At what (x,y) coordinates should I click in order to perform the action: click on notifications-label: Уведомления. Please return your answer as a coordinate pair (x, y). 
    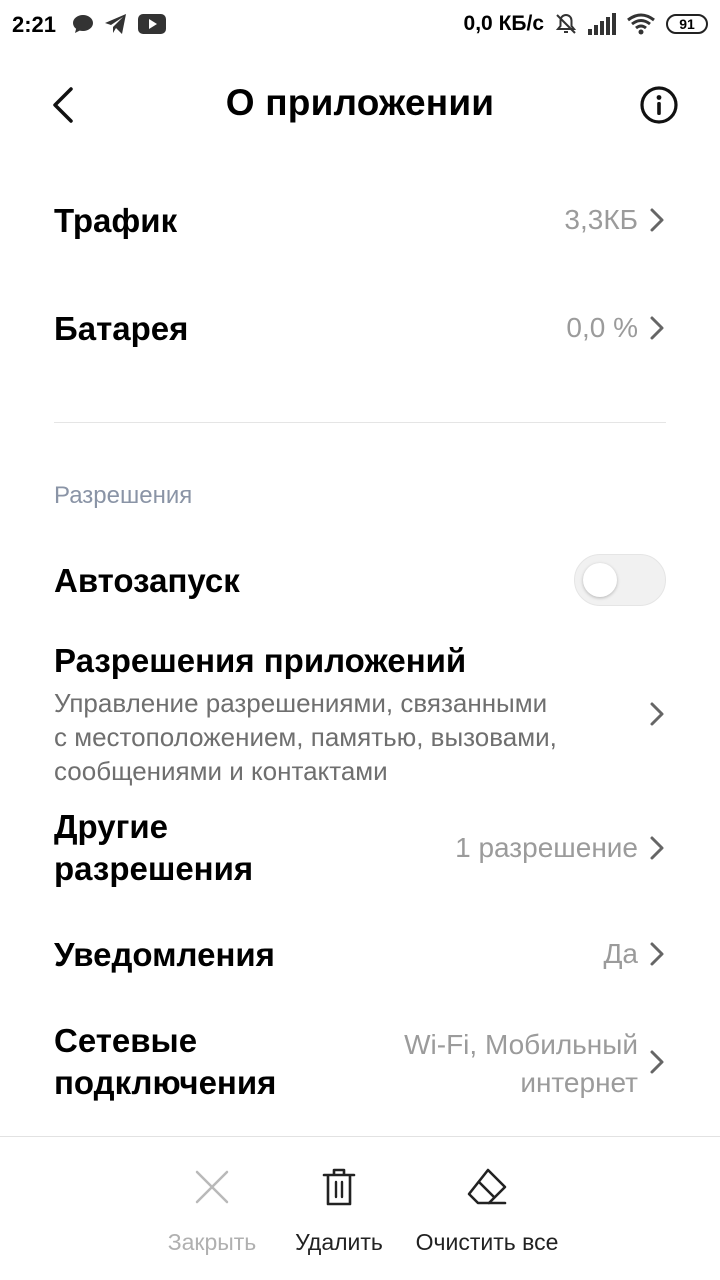
    Looking at the image, I should click on (164, 954).